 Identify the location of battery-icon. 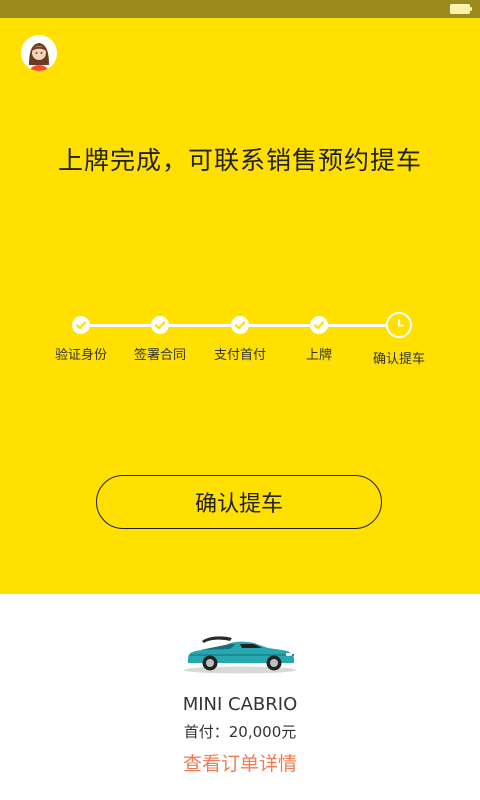
(461, 9).